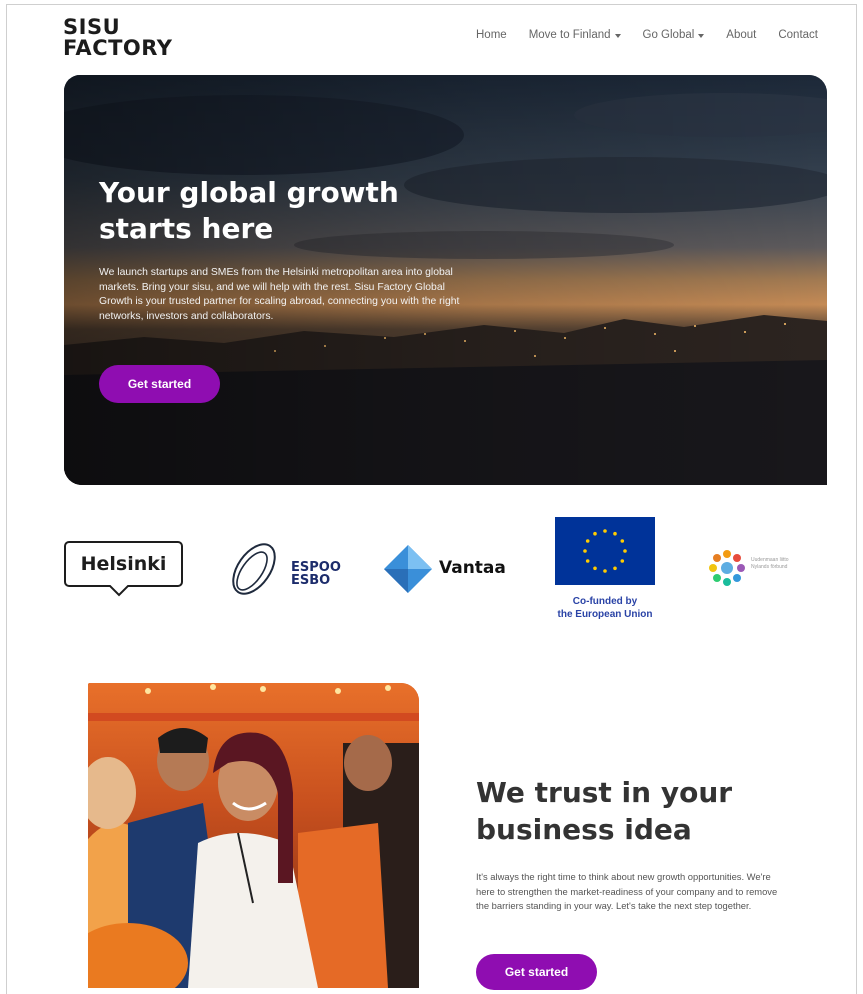 This screenshot has width=863, height=994. Describe the element at coordinates (605, 601) in the screenshot. I see `eu-caption-line-1: Co-funded by` at that location.